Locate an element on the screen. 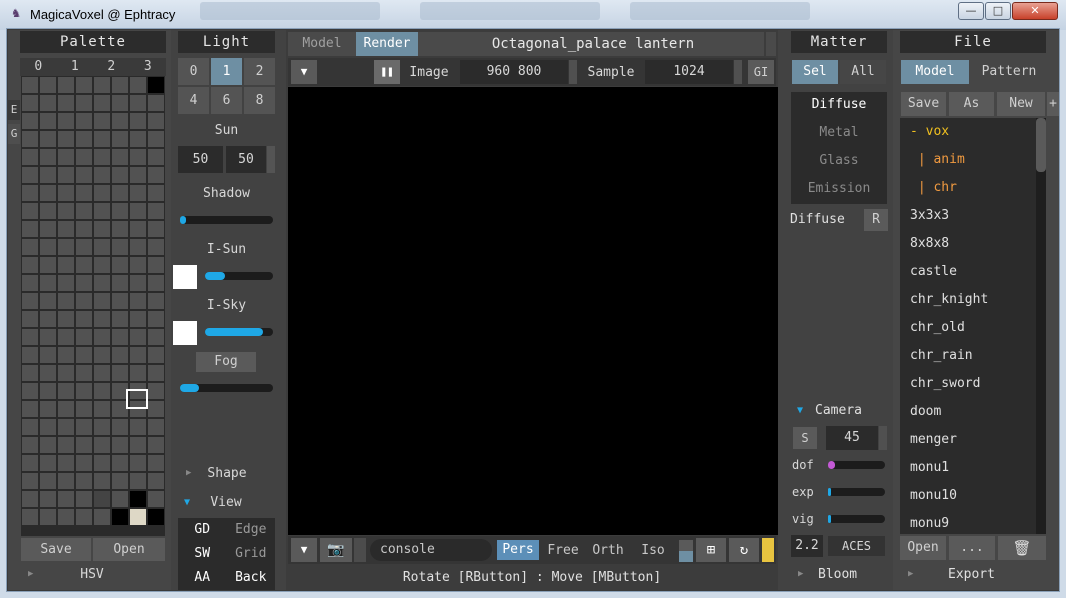  view-gd-toggle: GD is located at coordinates (202, 530).